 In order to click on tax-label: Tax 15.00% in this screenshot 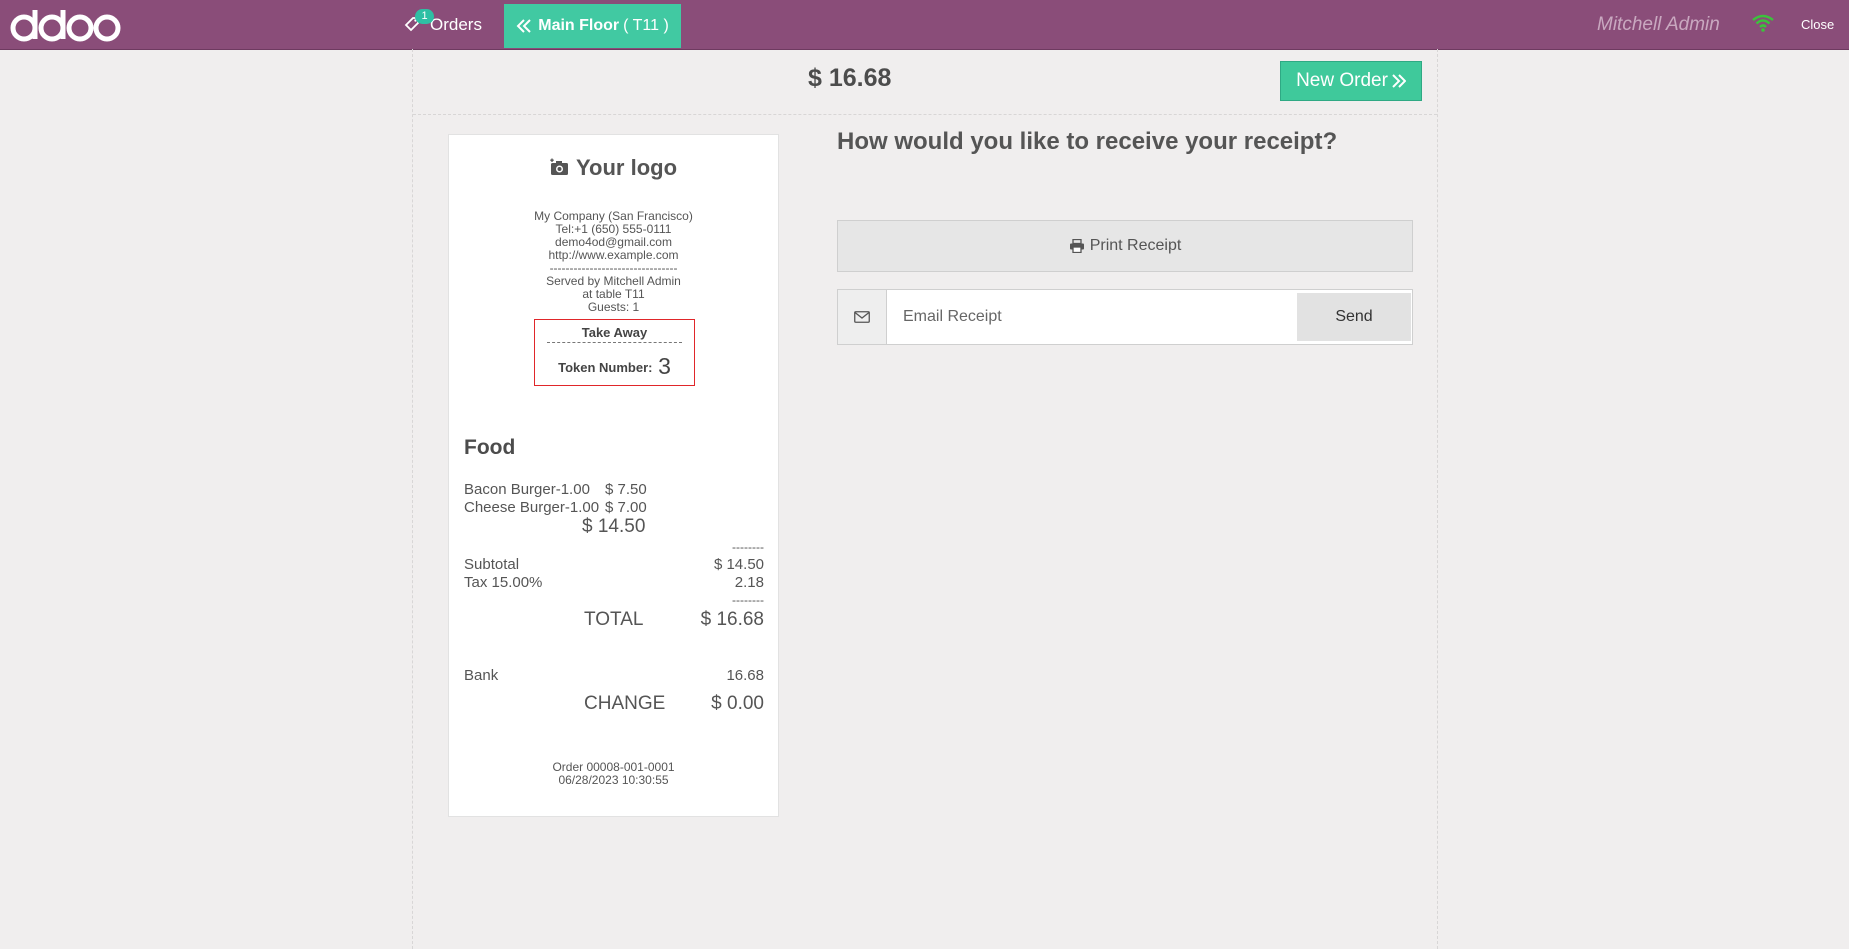, I will do `click(503, 582)`.